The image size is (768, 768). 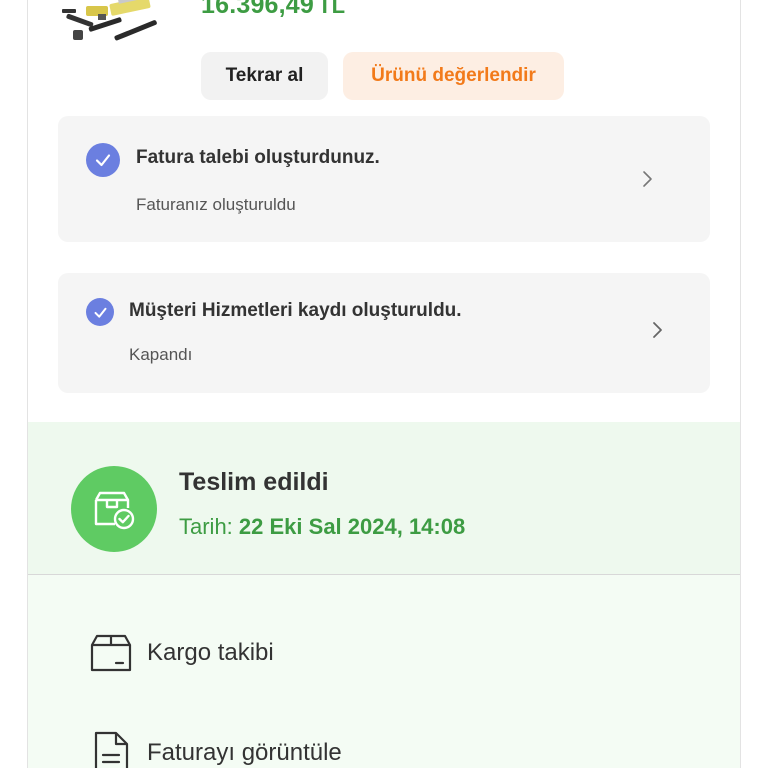 What do you see at coordinates (332, 9) in the screenshot?
I see `price-currency: TL` at bounding box center [332, 9].